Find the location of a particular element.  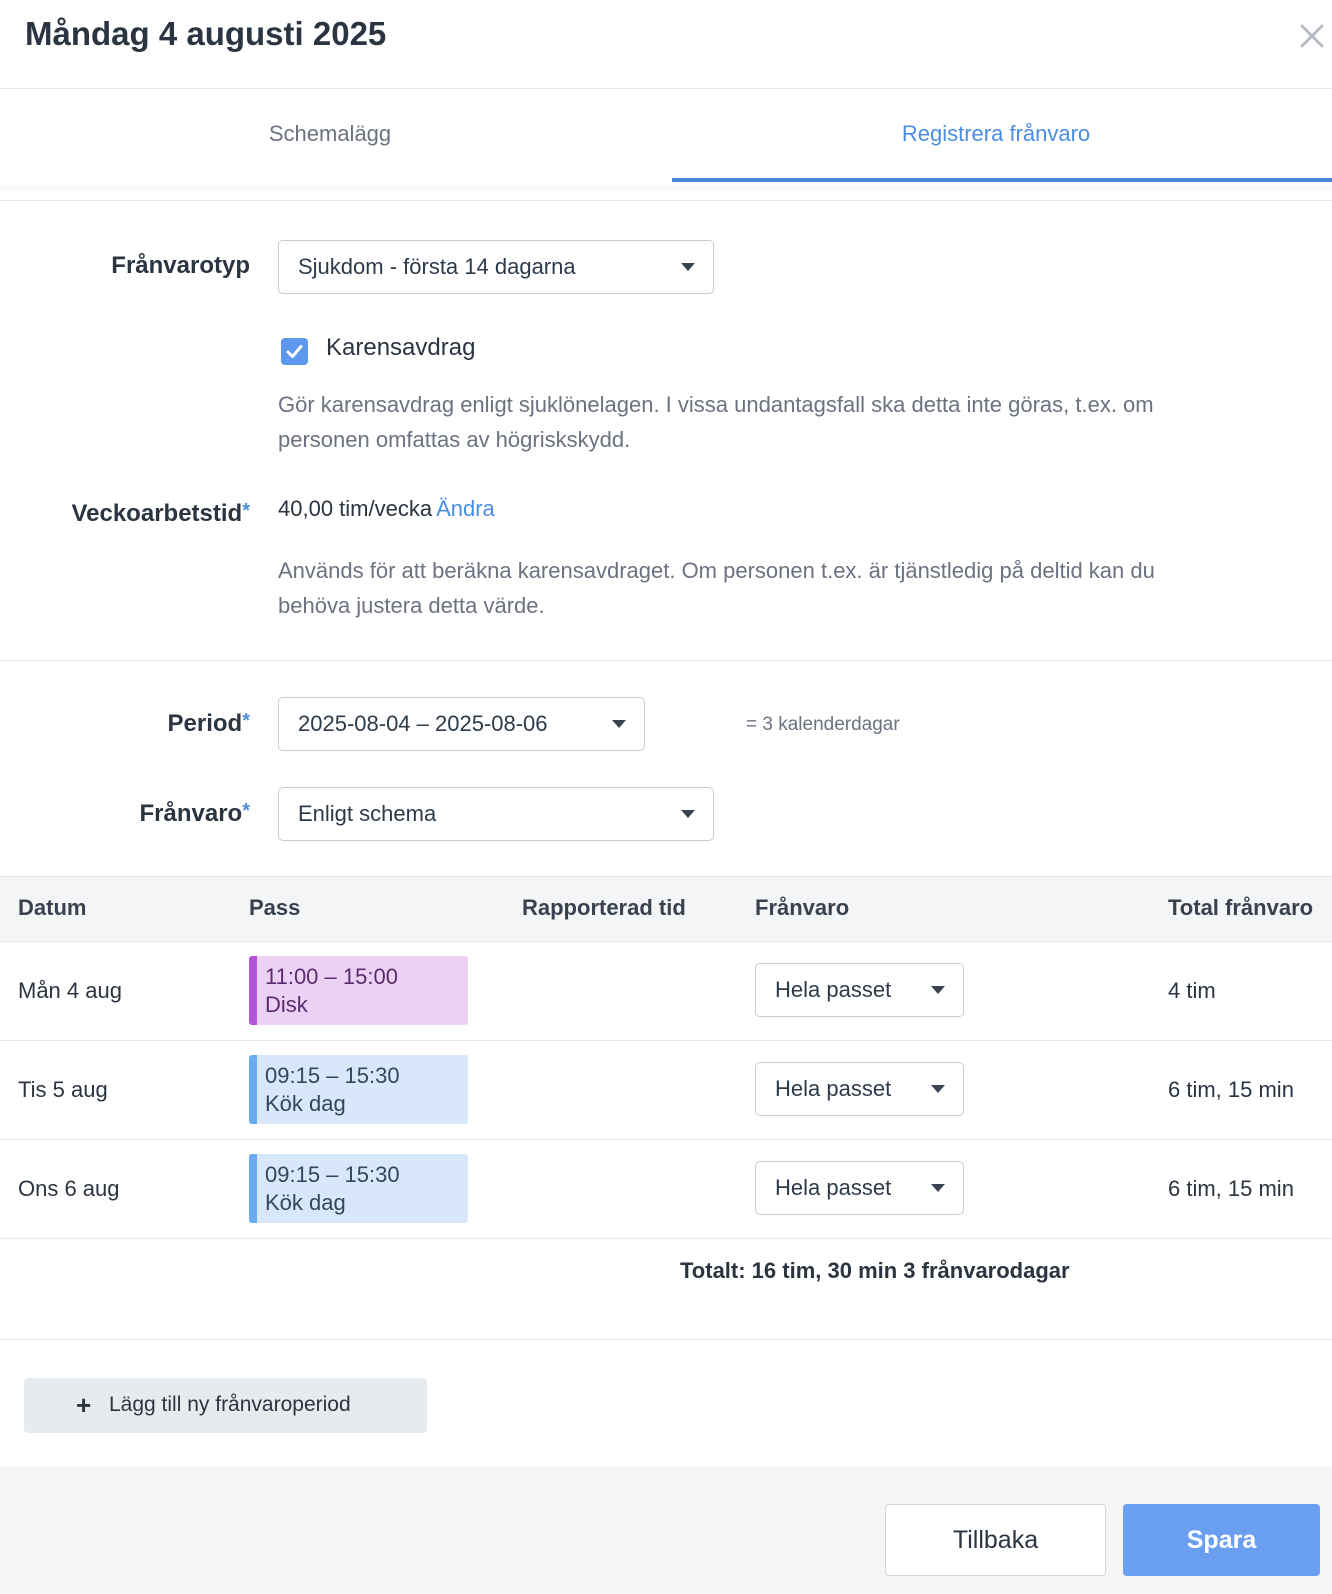

plus-icon: + is located at coordinates (84, 1405).